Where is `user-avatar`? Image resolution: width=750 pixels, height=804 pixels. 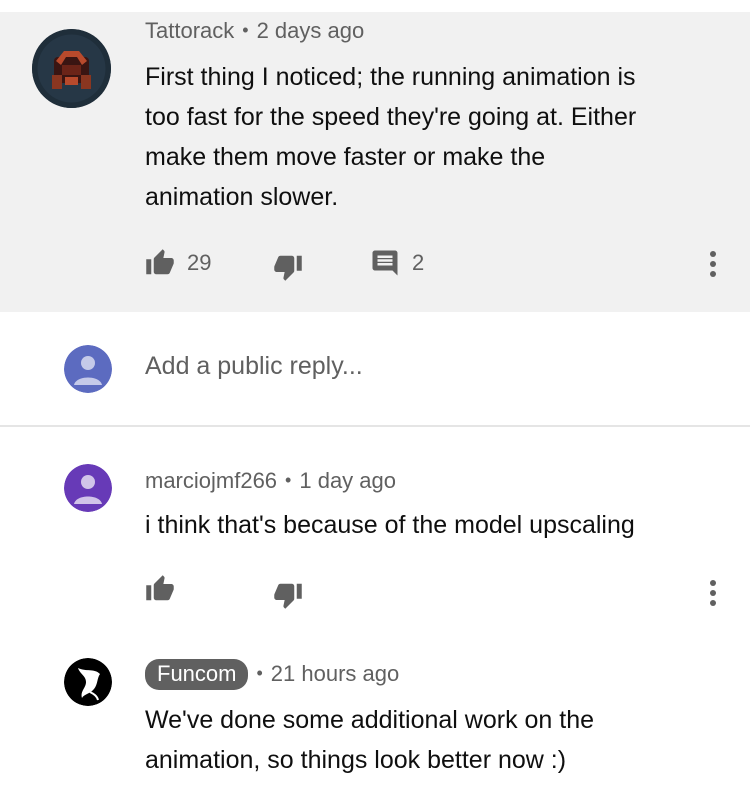
user-avatar is located at coordinates (88, 369).